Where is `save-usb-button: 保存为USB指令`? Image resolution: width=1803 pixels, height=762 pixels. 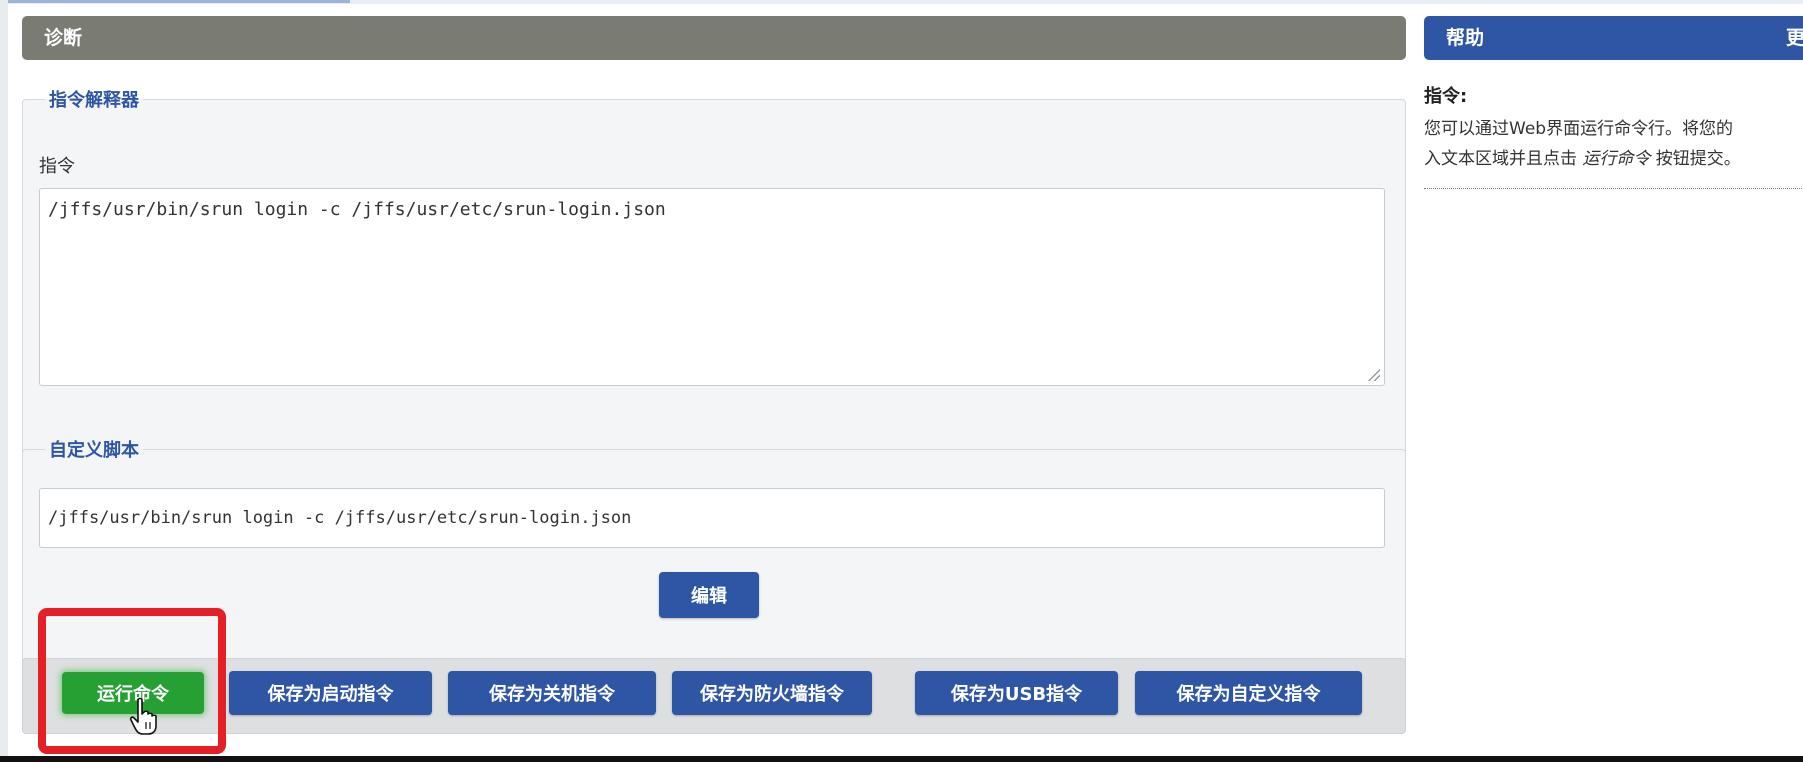 save-usb-button: 保存为USB指令 is located at coordinates (1016, 693).